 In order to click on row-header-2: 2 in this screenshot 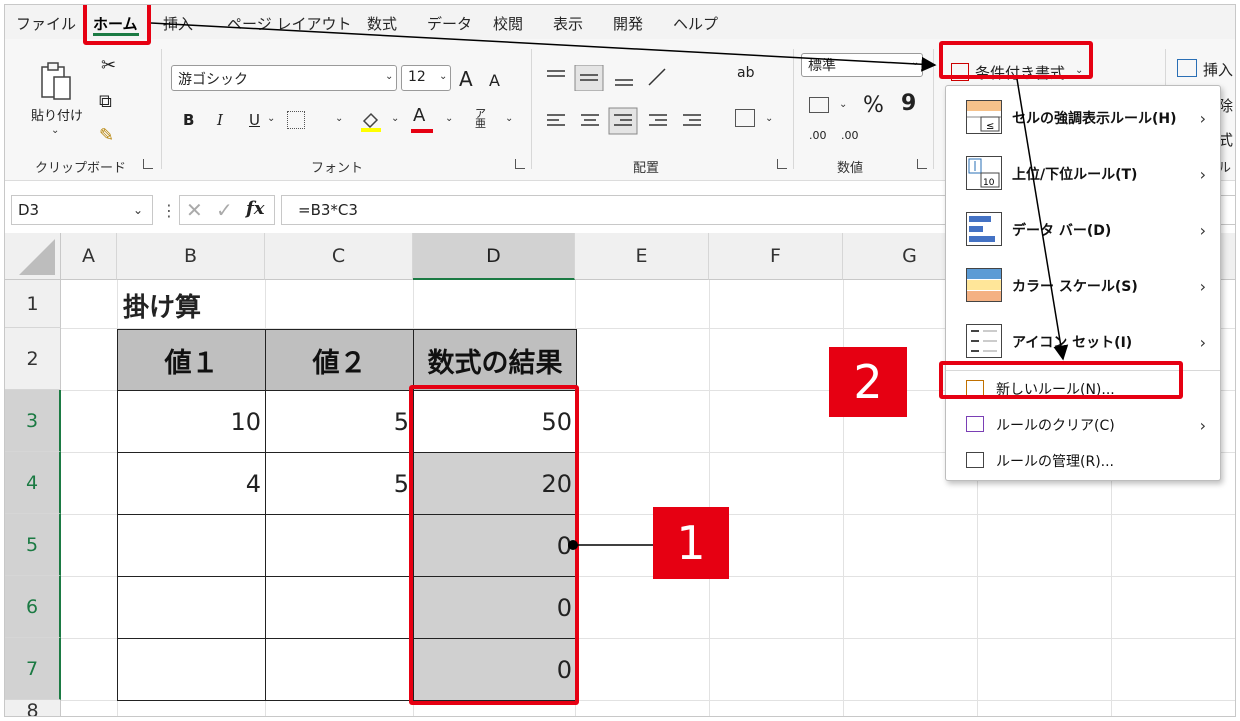, I will do `click(33, 359)`.